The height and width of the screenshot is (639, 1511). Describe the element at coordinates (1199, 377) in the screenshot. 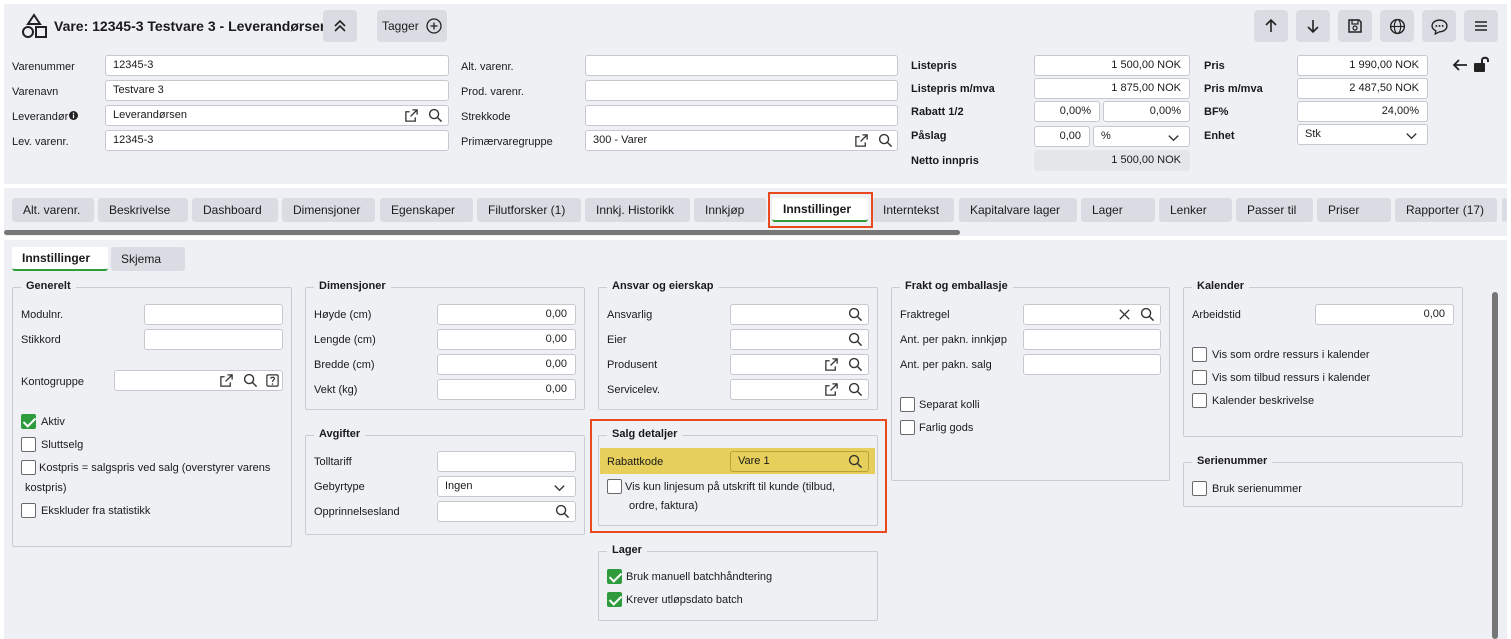

I see `vis-tilbud-checkbox` at that location.